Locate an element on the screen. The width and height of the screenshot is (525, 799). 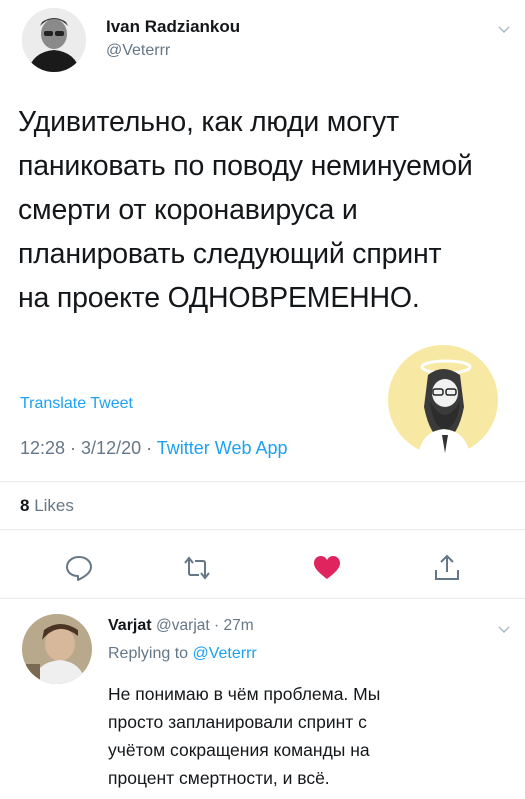
bearded-man-icon is located at coordinates (445, 407).